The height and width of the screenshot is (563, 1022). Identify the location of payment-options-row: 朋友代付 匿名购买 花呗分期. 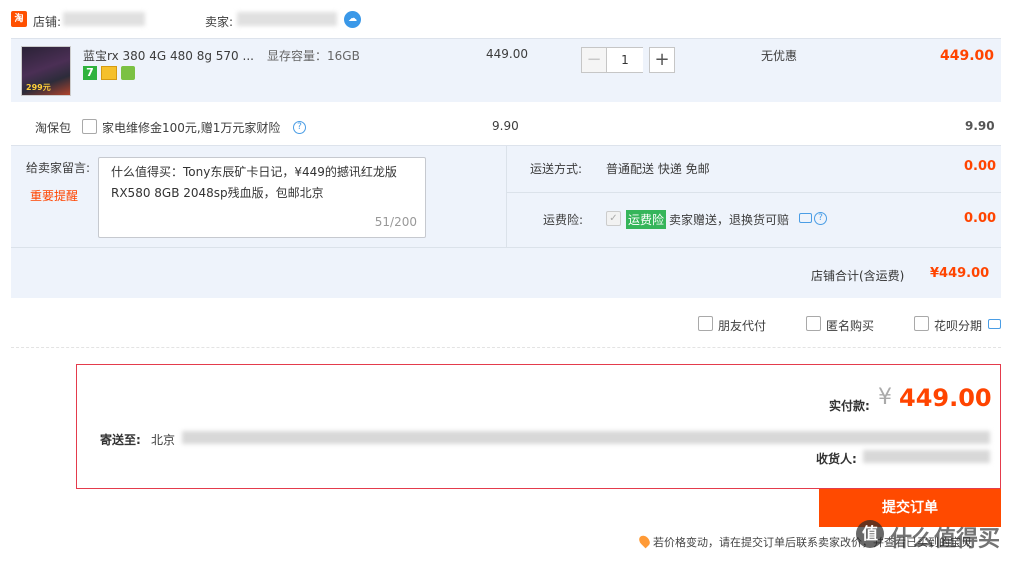
(506, 323).